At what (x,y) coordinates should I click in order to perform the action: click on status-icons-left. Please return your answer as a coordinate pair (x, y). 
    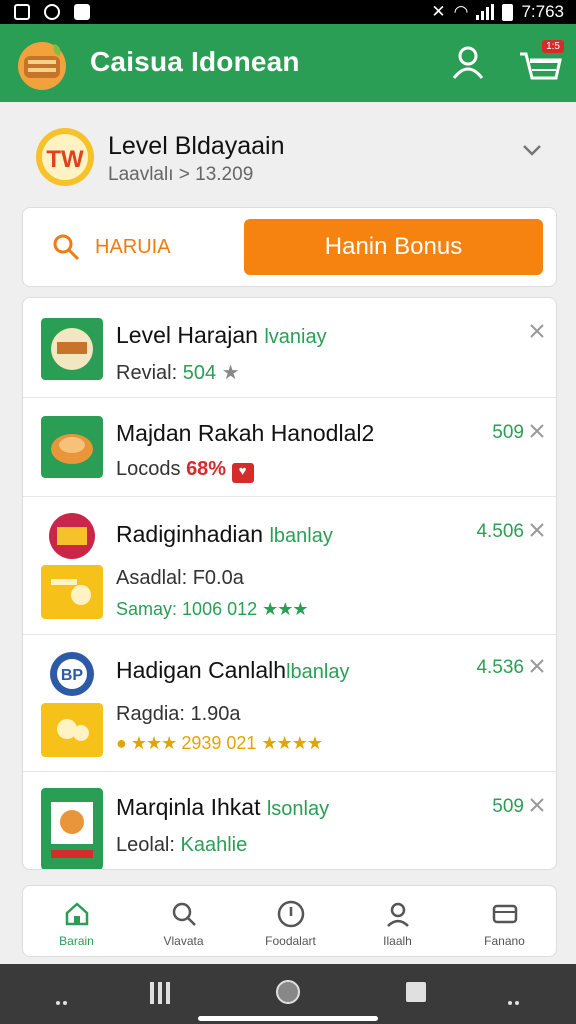
    Looking at the image, I should click on (52, 12).